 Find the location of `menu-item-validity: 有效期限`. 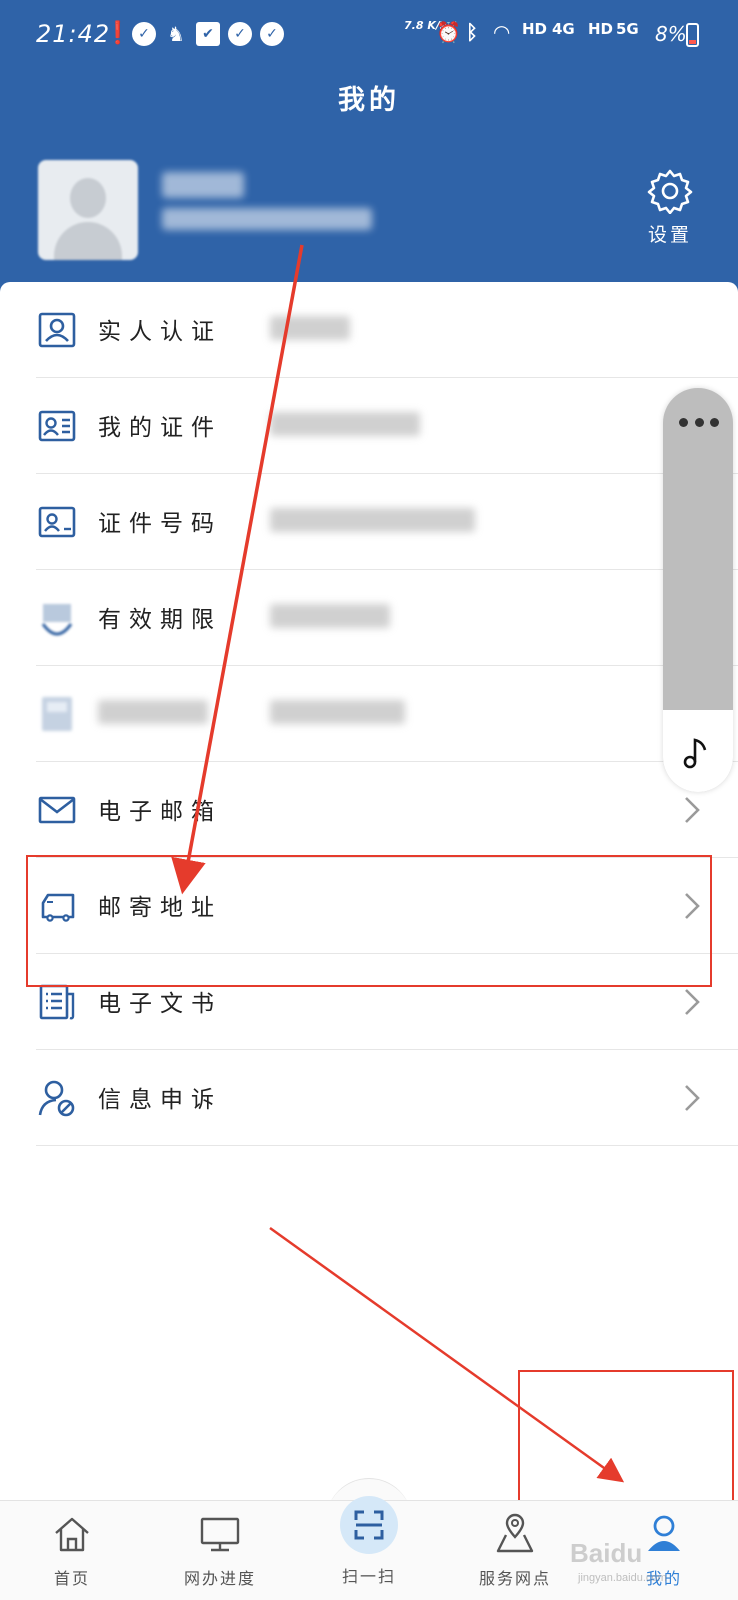

menu-item-validity: 有效期限 is located at coordinates (369, 618).